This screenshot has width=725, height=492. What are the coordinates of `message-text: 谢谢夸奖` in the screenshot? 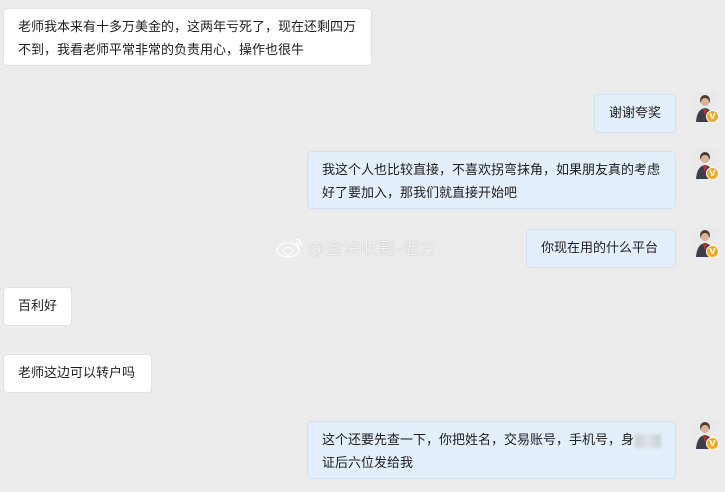 It's located at (635, 113).